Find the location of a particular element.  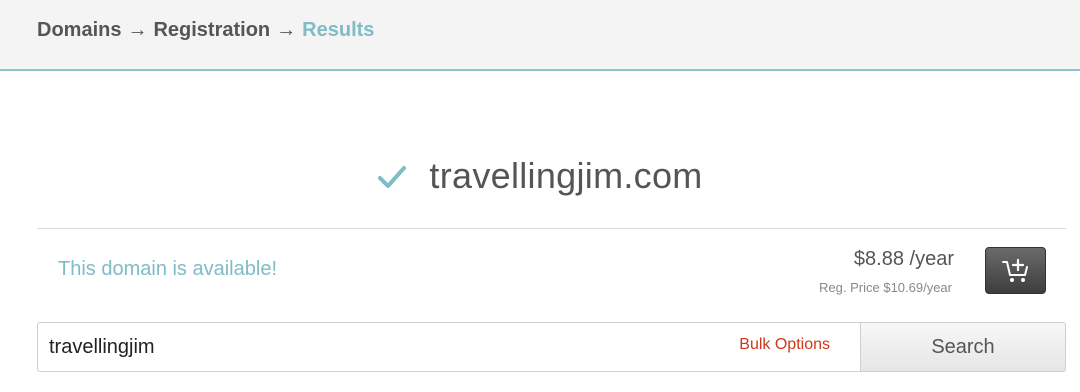

domain-search-input is located at coordinates (378, 347).